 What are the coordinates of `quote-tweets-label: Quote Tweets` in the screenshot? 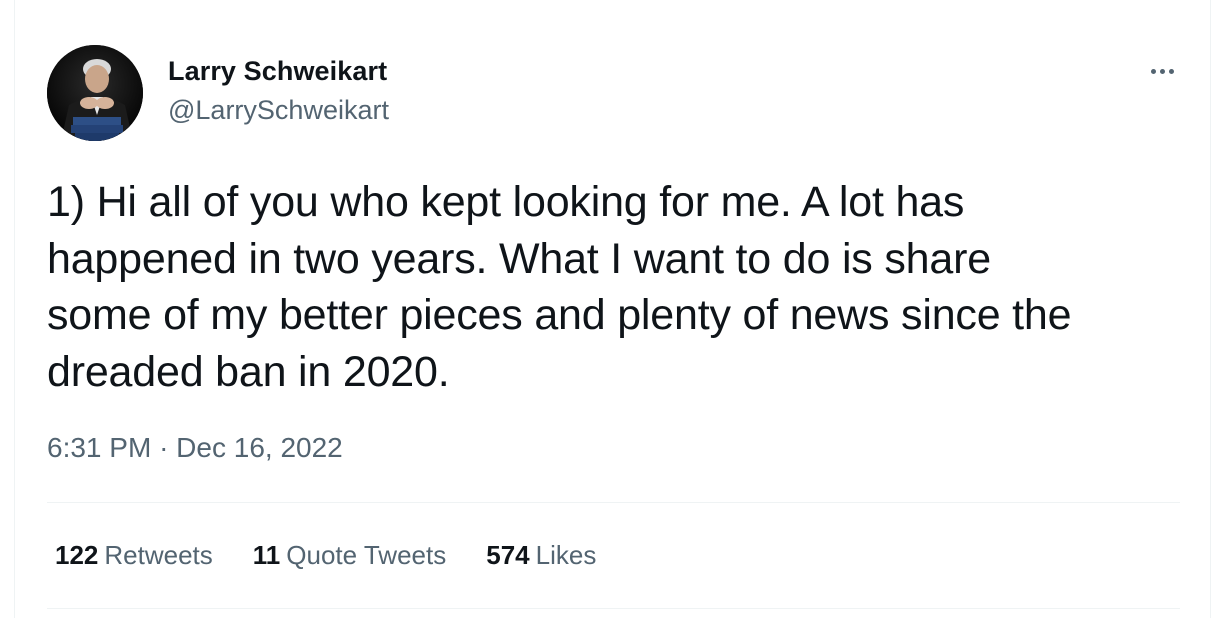 It's located at (366, 555).